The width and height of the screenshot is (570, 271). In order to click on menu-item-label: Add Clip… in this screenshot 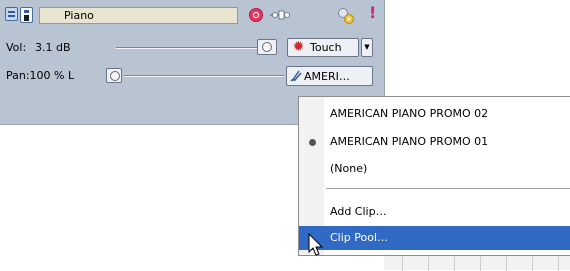, I will do `click(358, 211)`.